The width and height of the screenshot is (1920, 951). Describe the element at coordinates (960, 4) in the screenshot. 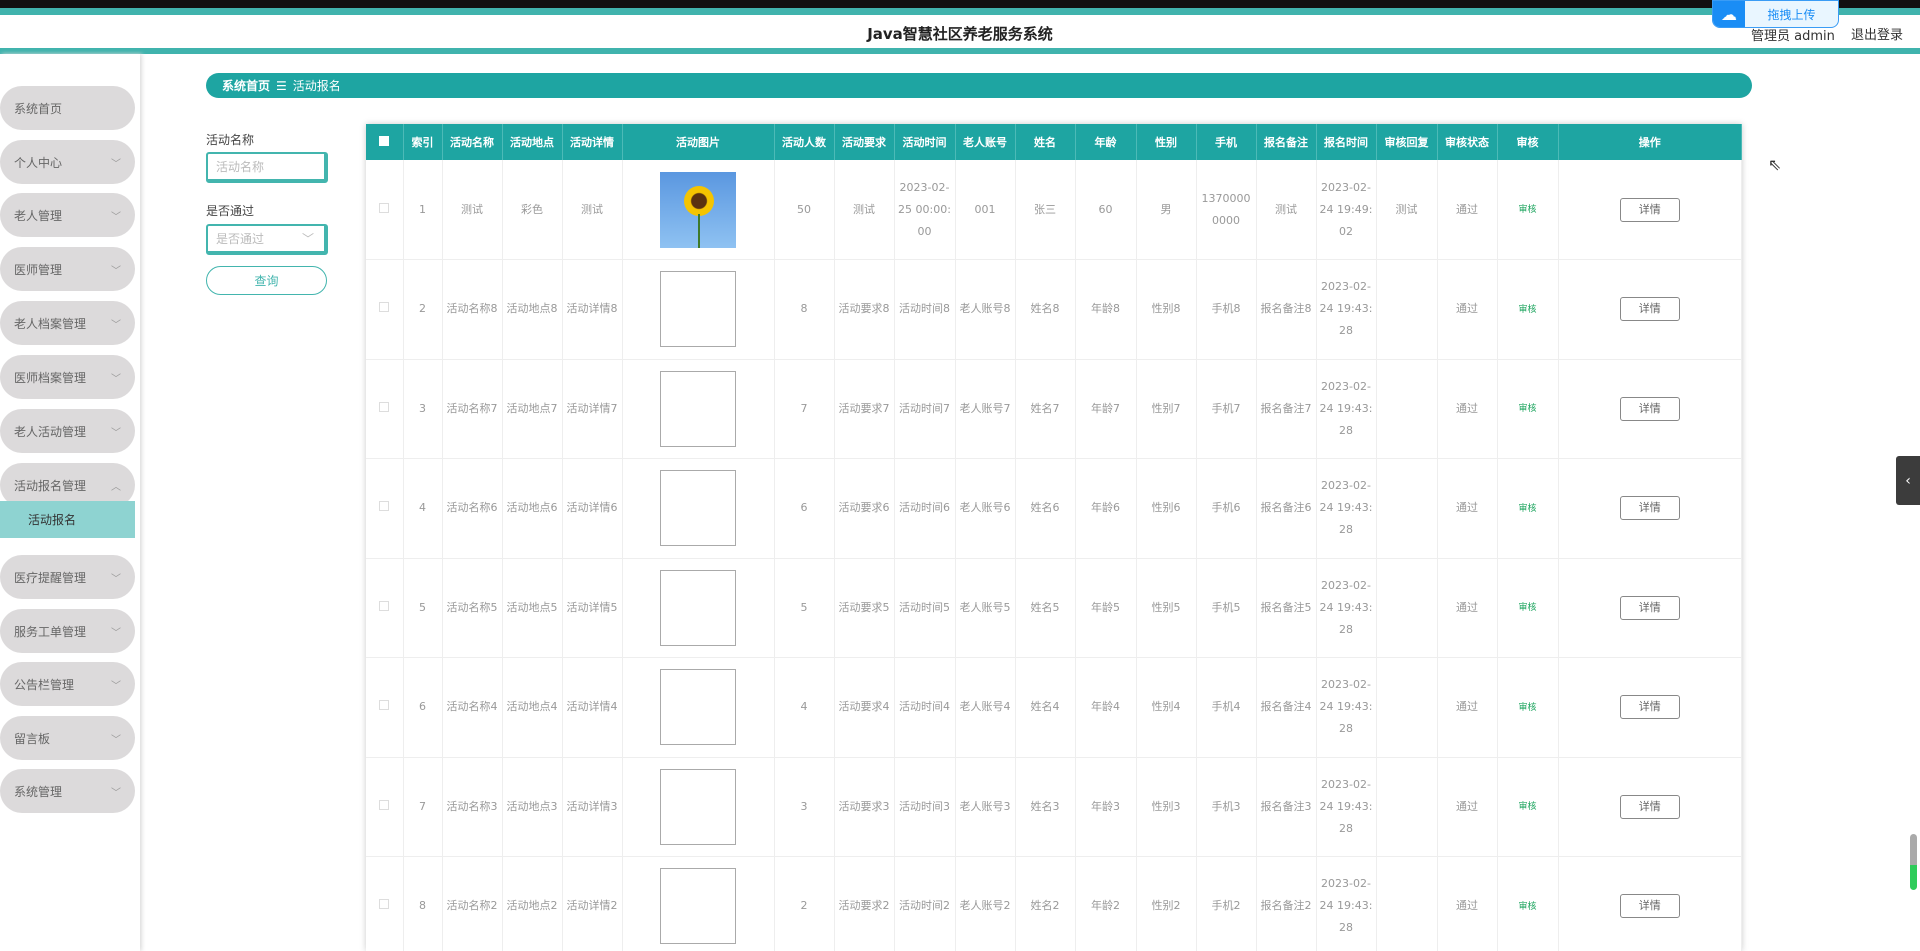

I see `window-top-bar` at that location.